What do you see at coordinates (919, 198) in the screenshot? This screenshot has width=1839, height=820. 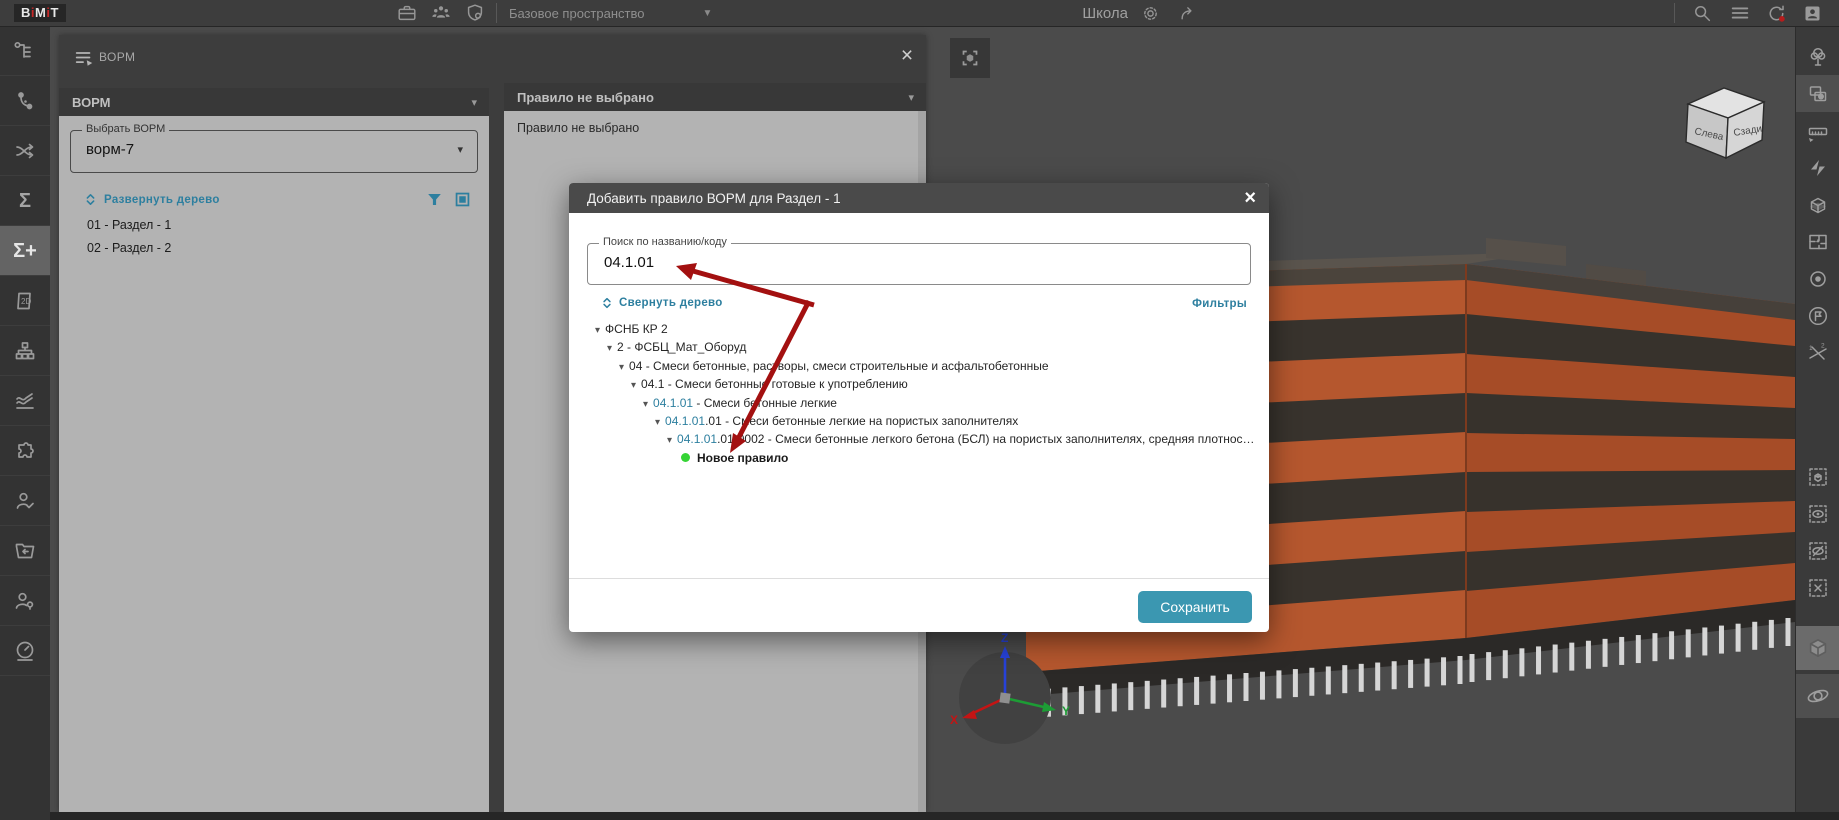 I see `dialog-header: Добавить правило ВОРМ для Раздел - 1 ×` at bounding box center [919, 198].